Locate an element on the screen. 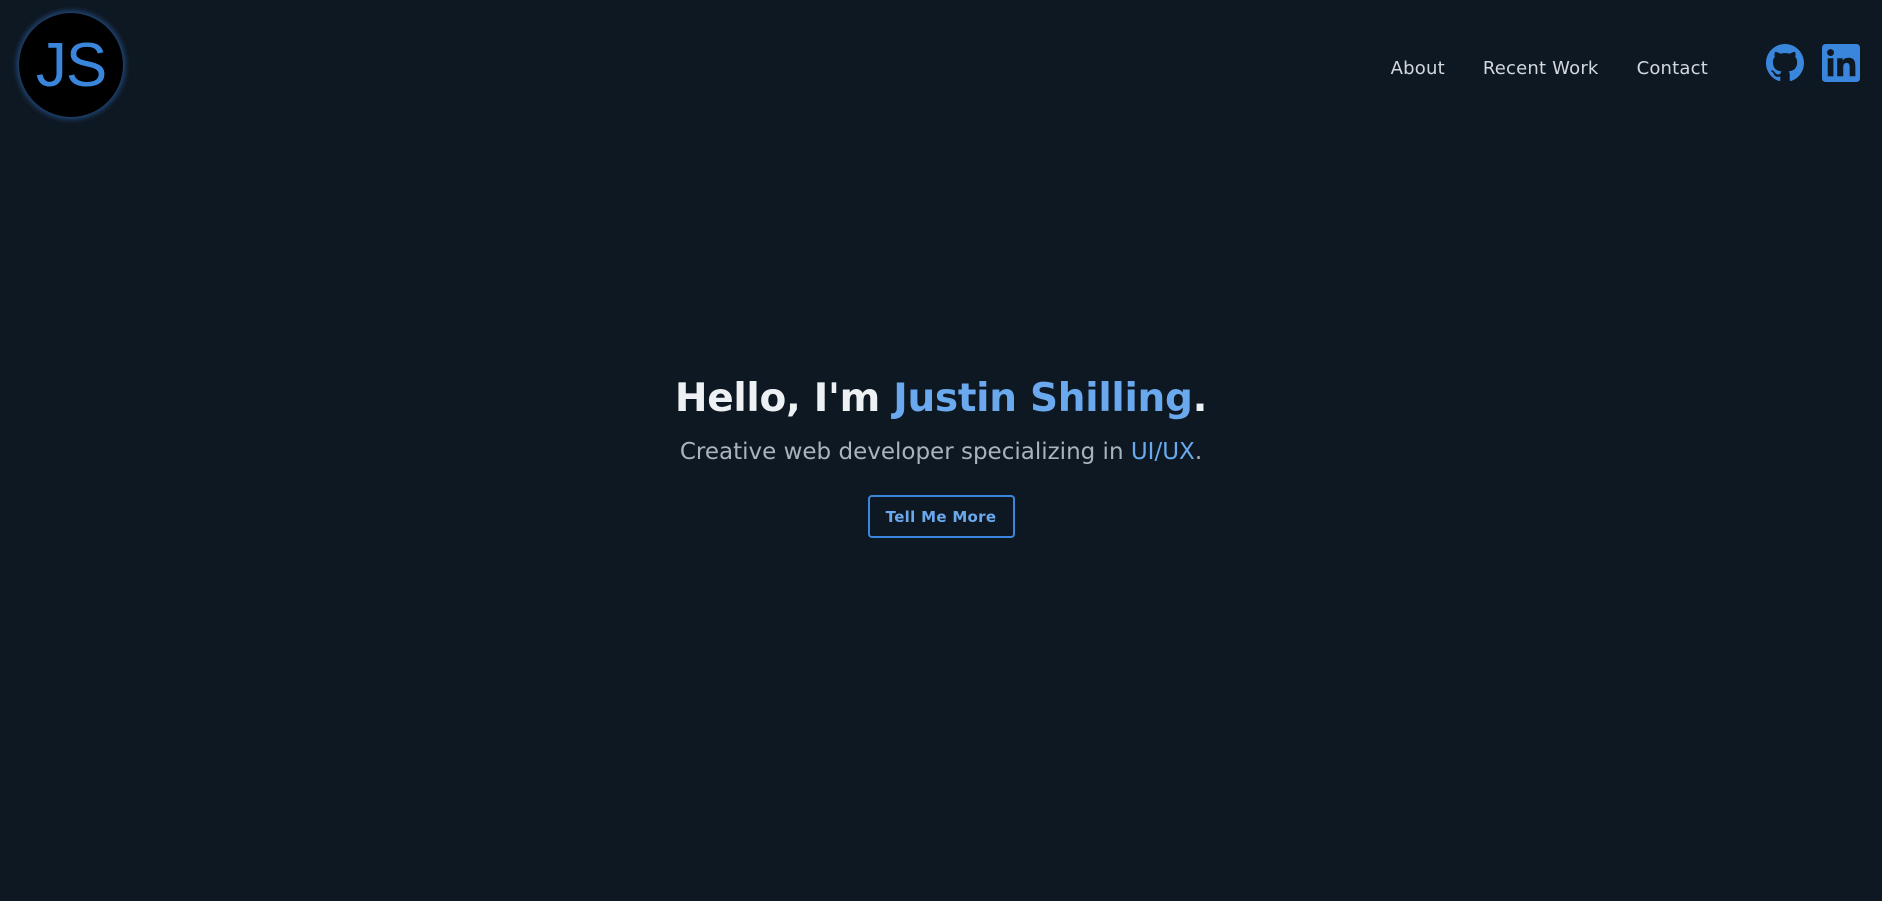  main-nav: About Recent Work Contact is located at coordinates (1549, 68).